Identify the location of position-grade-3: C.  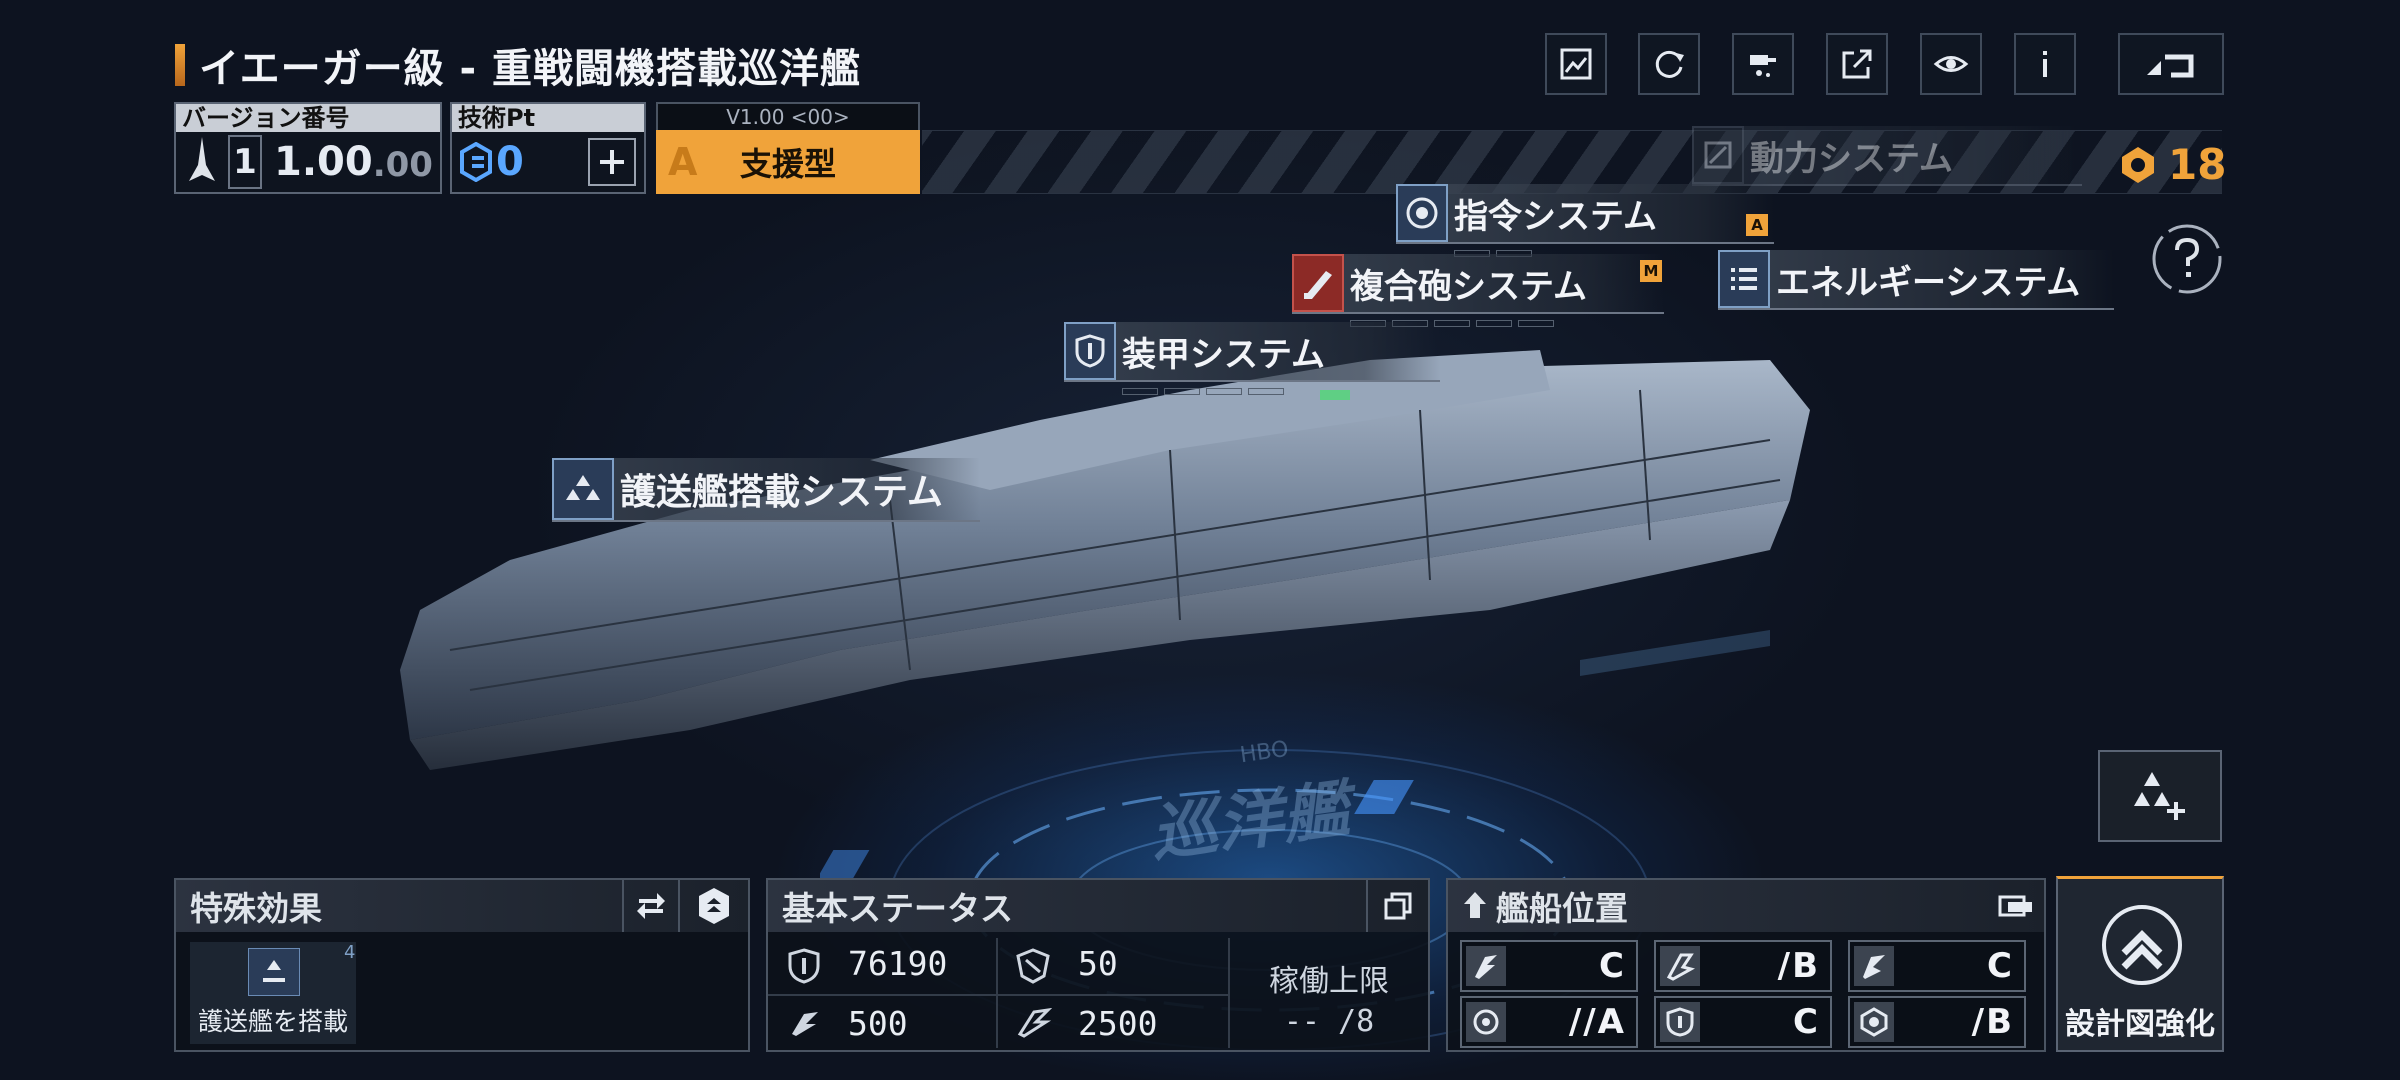
(1937, 966).